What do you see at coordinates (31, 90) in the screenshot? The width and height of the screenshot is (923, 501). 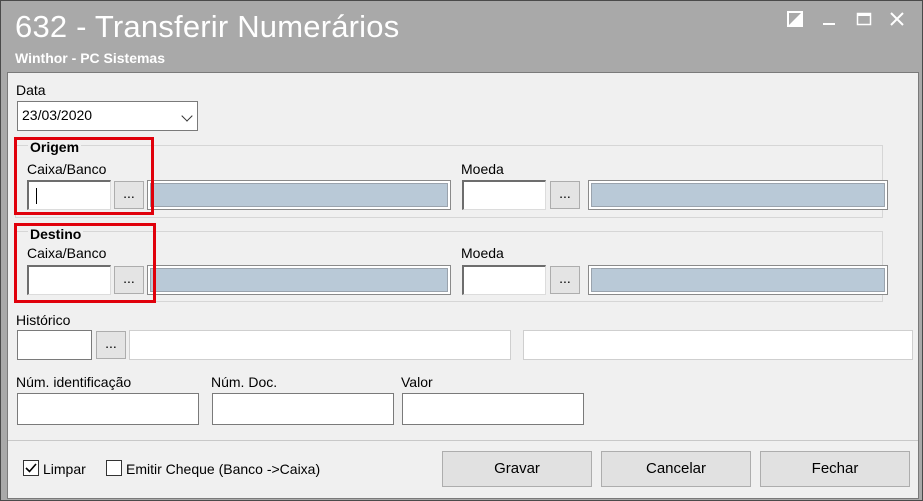 I see `data-label: Data` at bounding box center [31, 90].